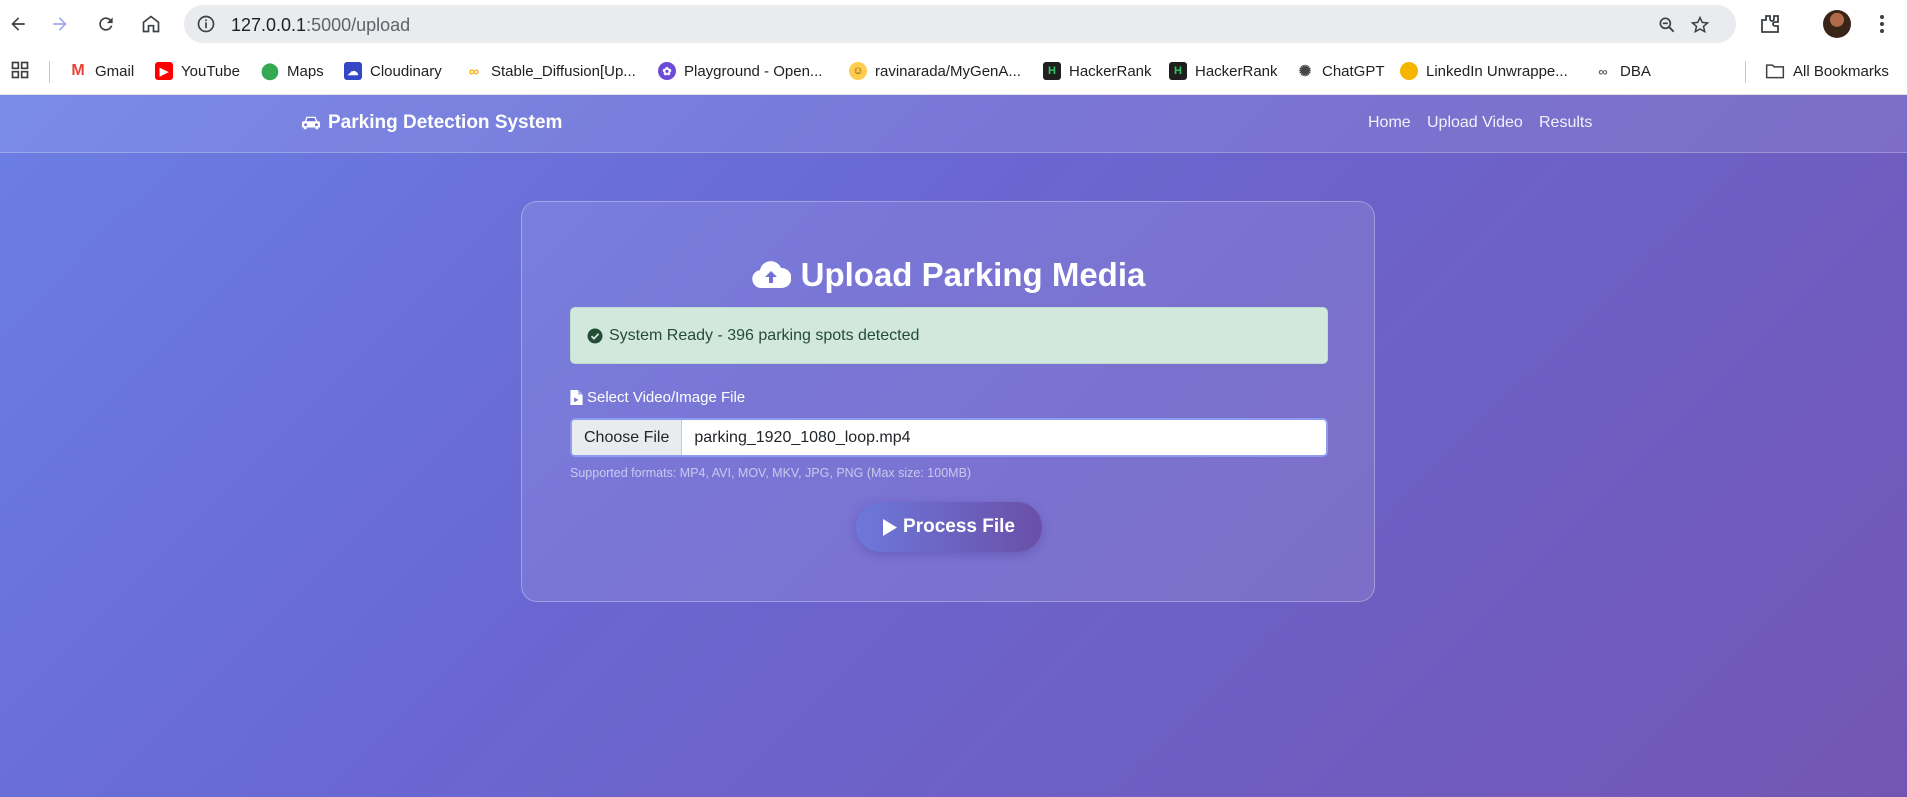  What do you see at coordinates (576, 397) in the screenshot?
I see `file-video-icon` at bounding box center [576, 397].